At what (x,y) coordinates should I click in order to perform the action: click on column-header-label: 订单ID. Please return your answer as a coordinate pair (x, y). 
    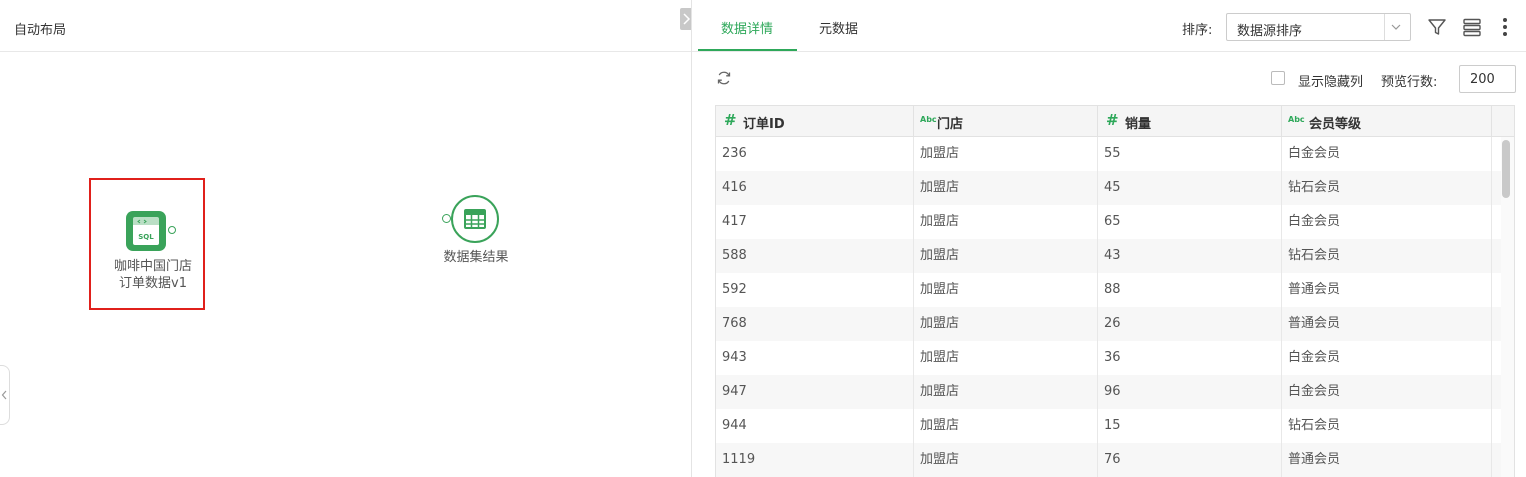
    Looking at the image, I should click on (764, 124).